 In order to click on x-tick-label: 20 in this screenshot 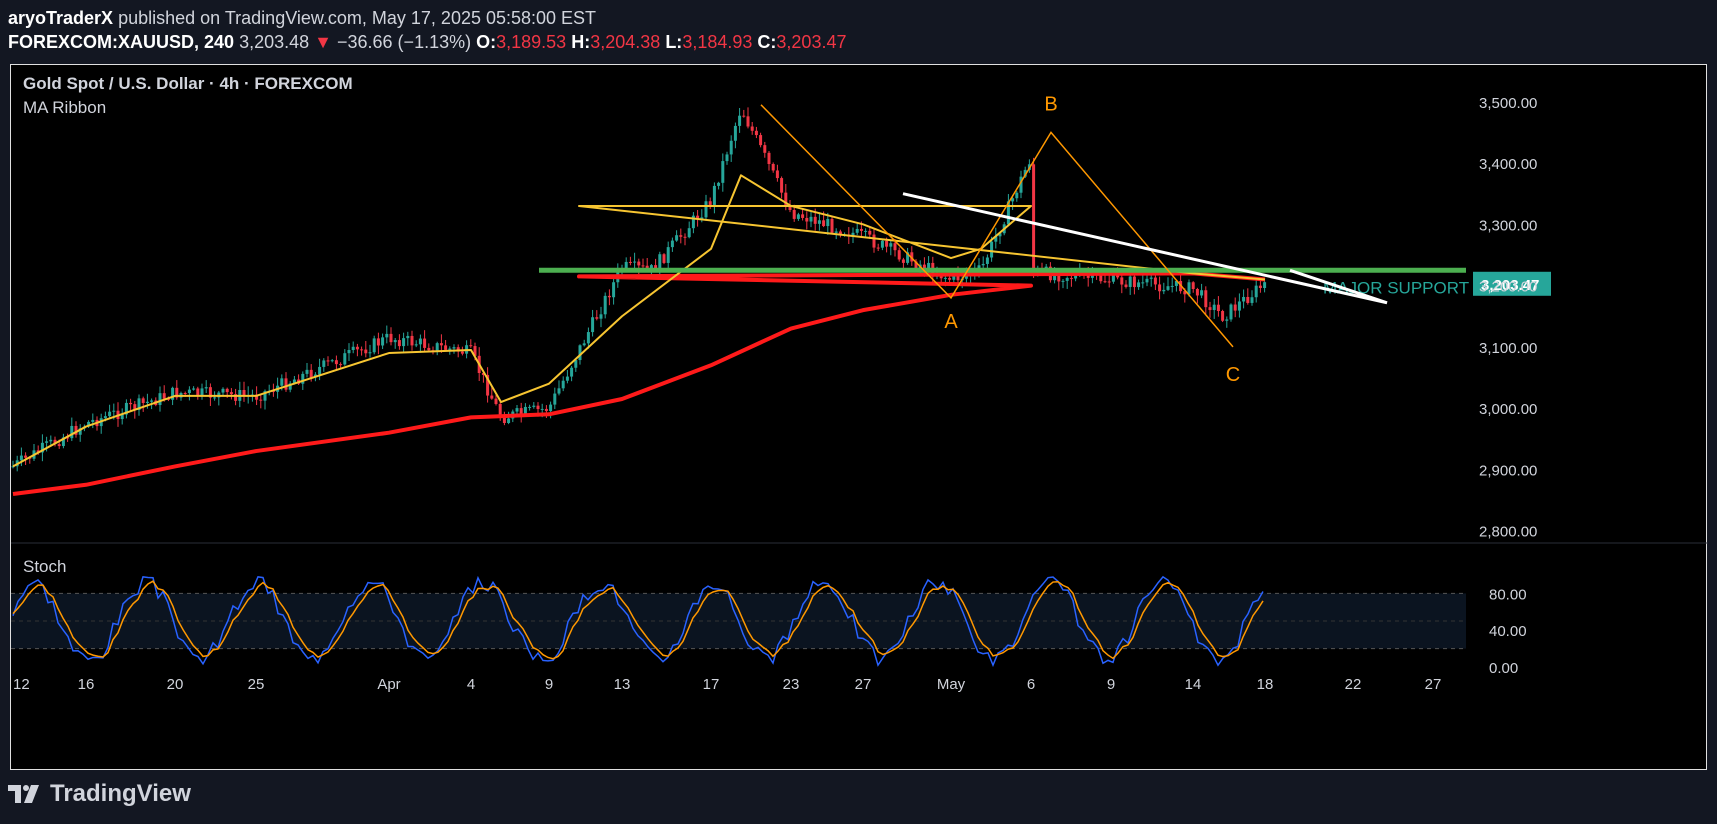, I will do `click(175, 684)`.